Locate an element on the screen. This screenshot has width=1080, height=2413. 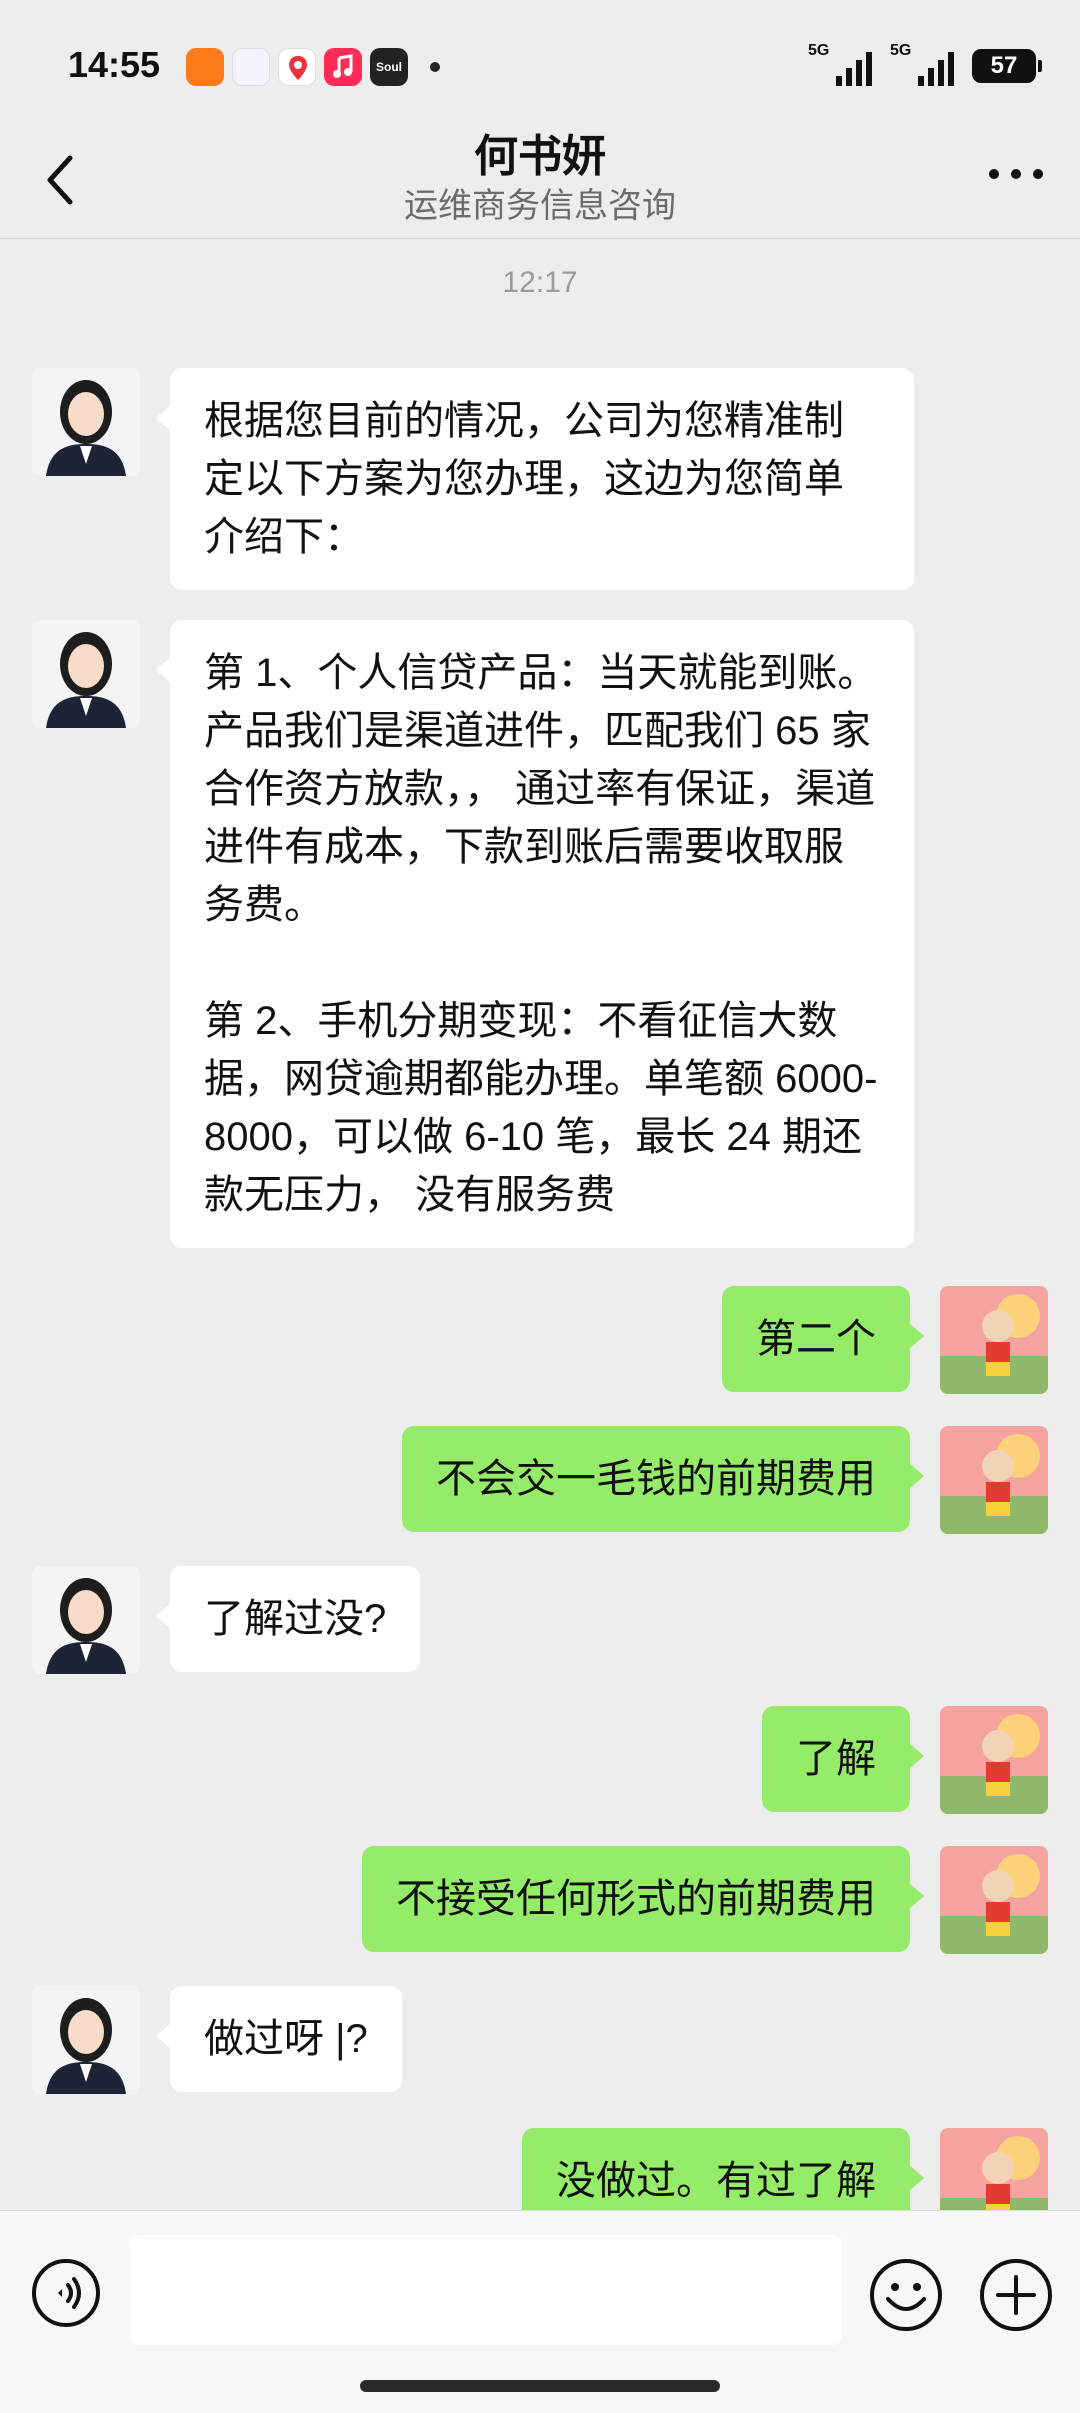
message-bubble-received: 根据您目前的情况，公司为您精准制定以下方案为您办理，这边为您简单介绍下： is located at coordinates (535, 479).